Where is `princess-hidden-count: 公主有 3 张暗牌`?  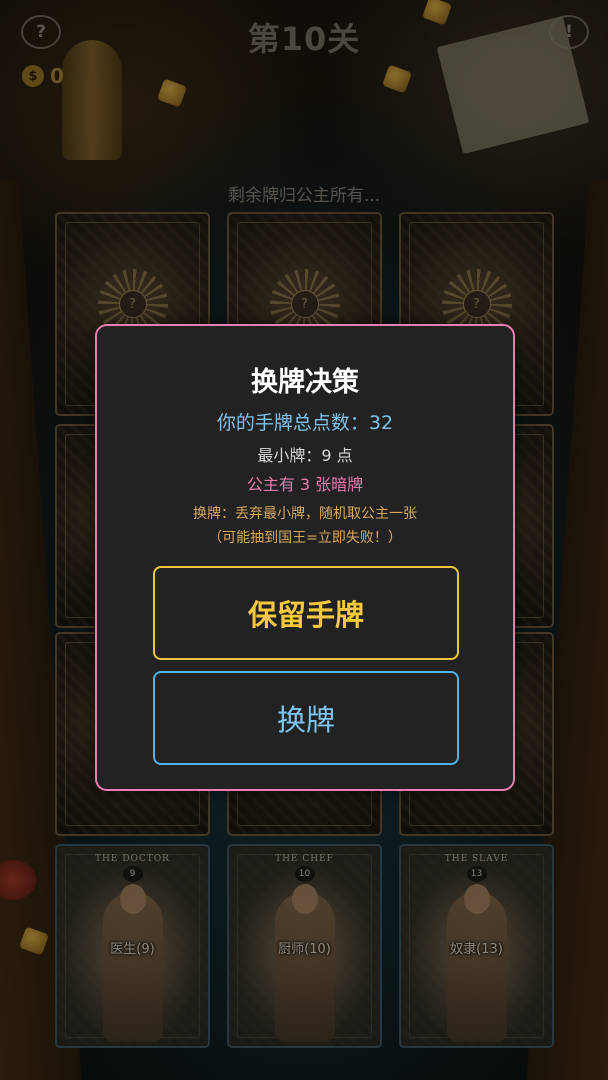 princess-hidden-count: 公主有 3 张暗牌 is located at coordinates (305, 484).